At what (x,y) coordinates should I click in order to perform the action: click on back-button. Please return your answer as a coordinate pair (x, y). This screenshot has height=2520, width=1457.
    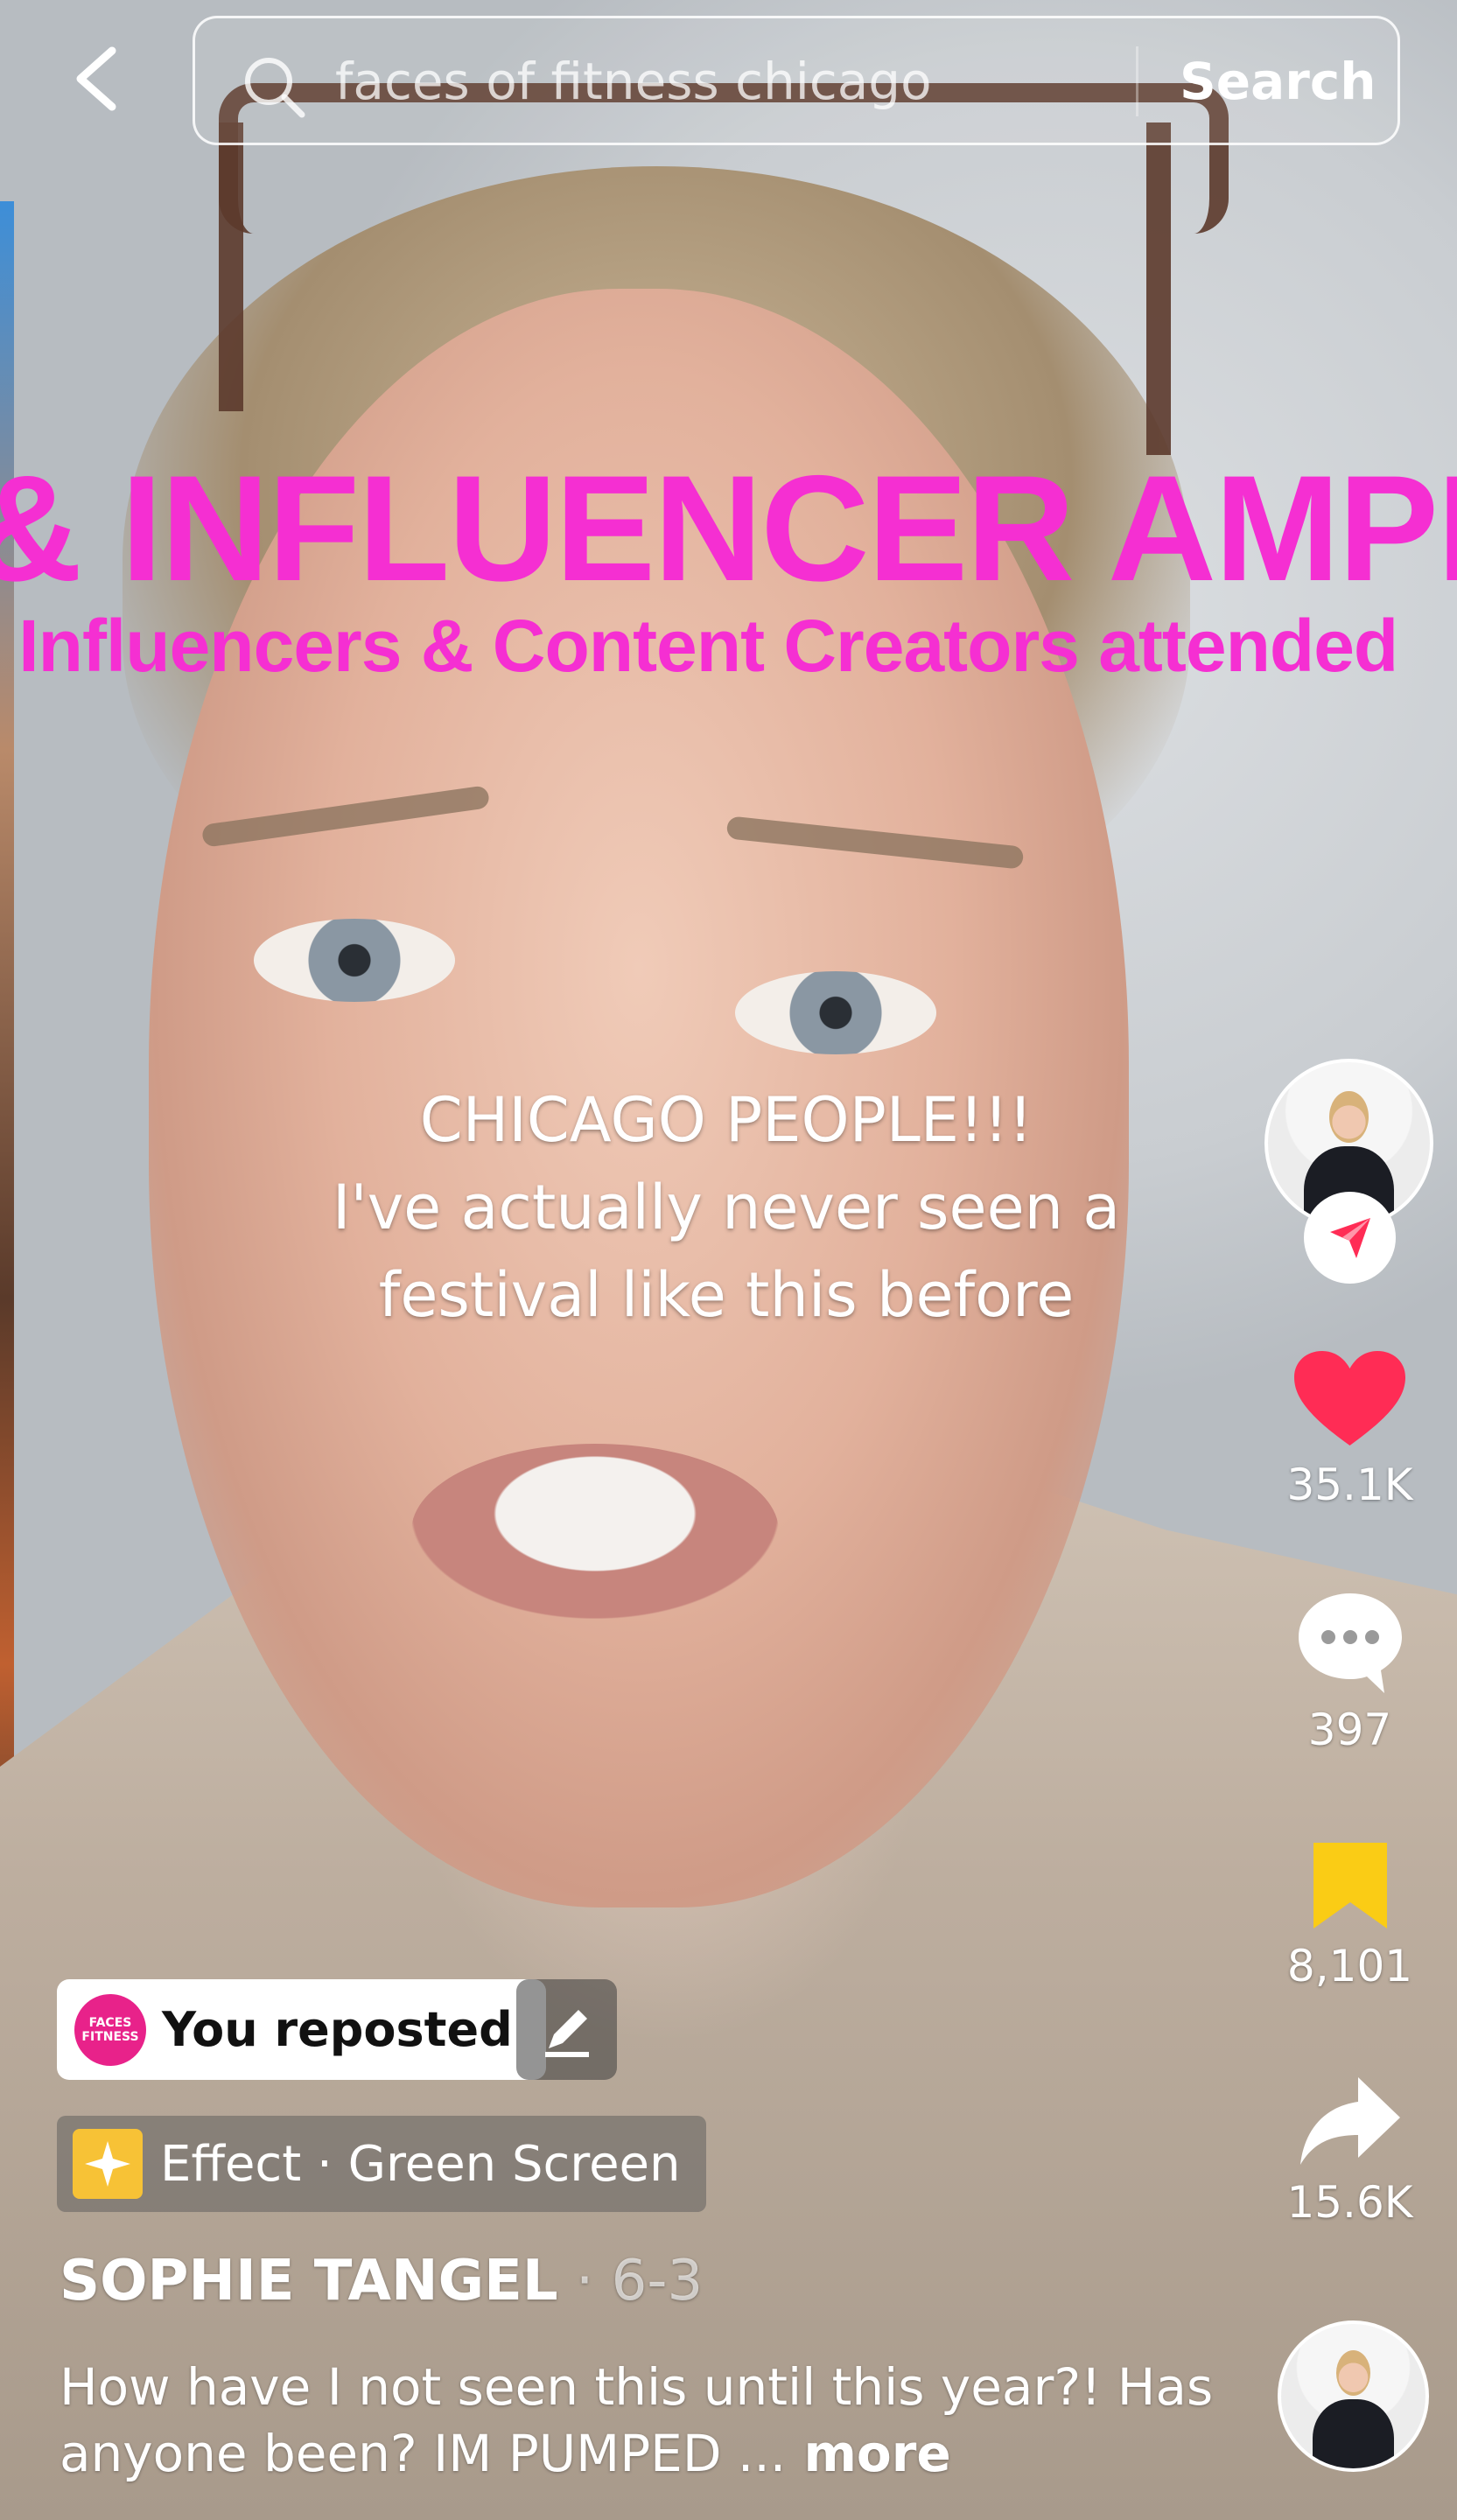
    Looking at the image, I should click on (96, 79).